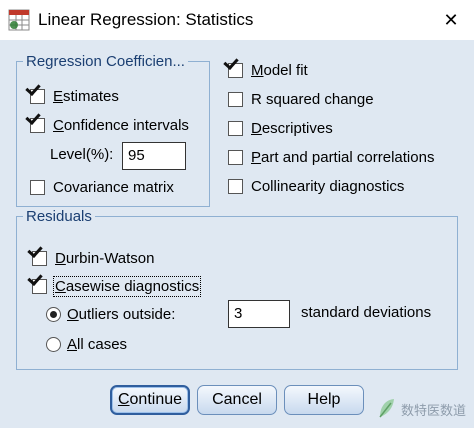 This screenshot has width=474, height=428. I want to click on collinearity-diagnostics-checkbox: Collinearity diagnostics, so click(316, 186).